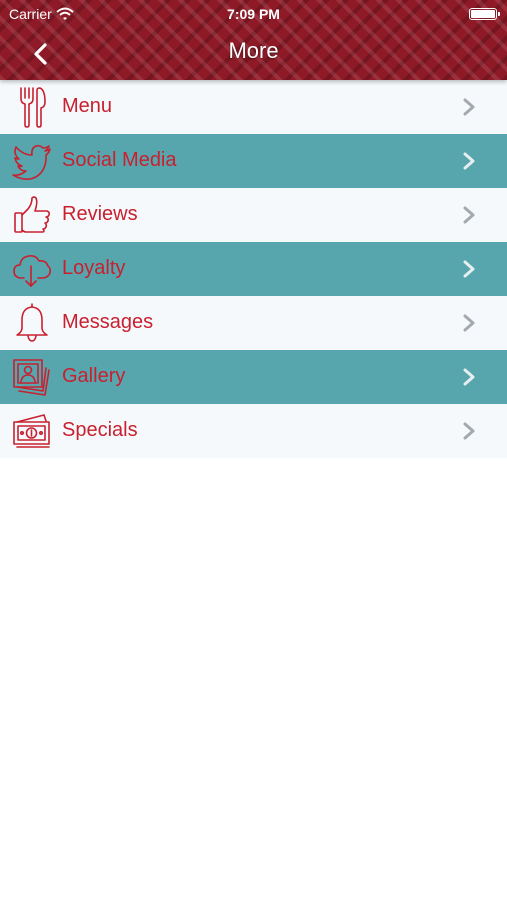  I want to click on menu-item-menu: Menu, so click(253, 107).